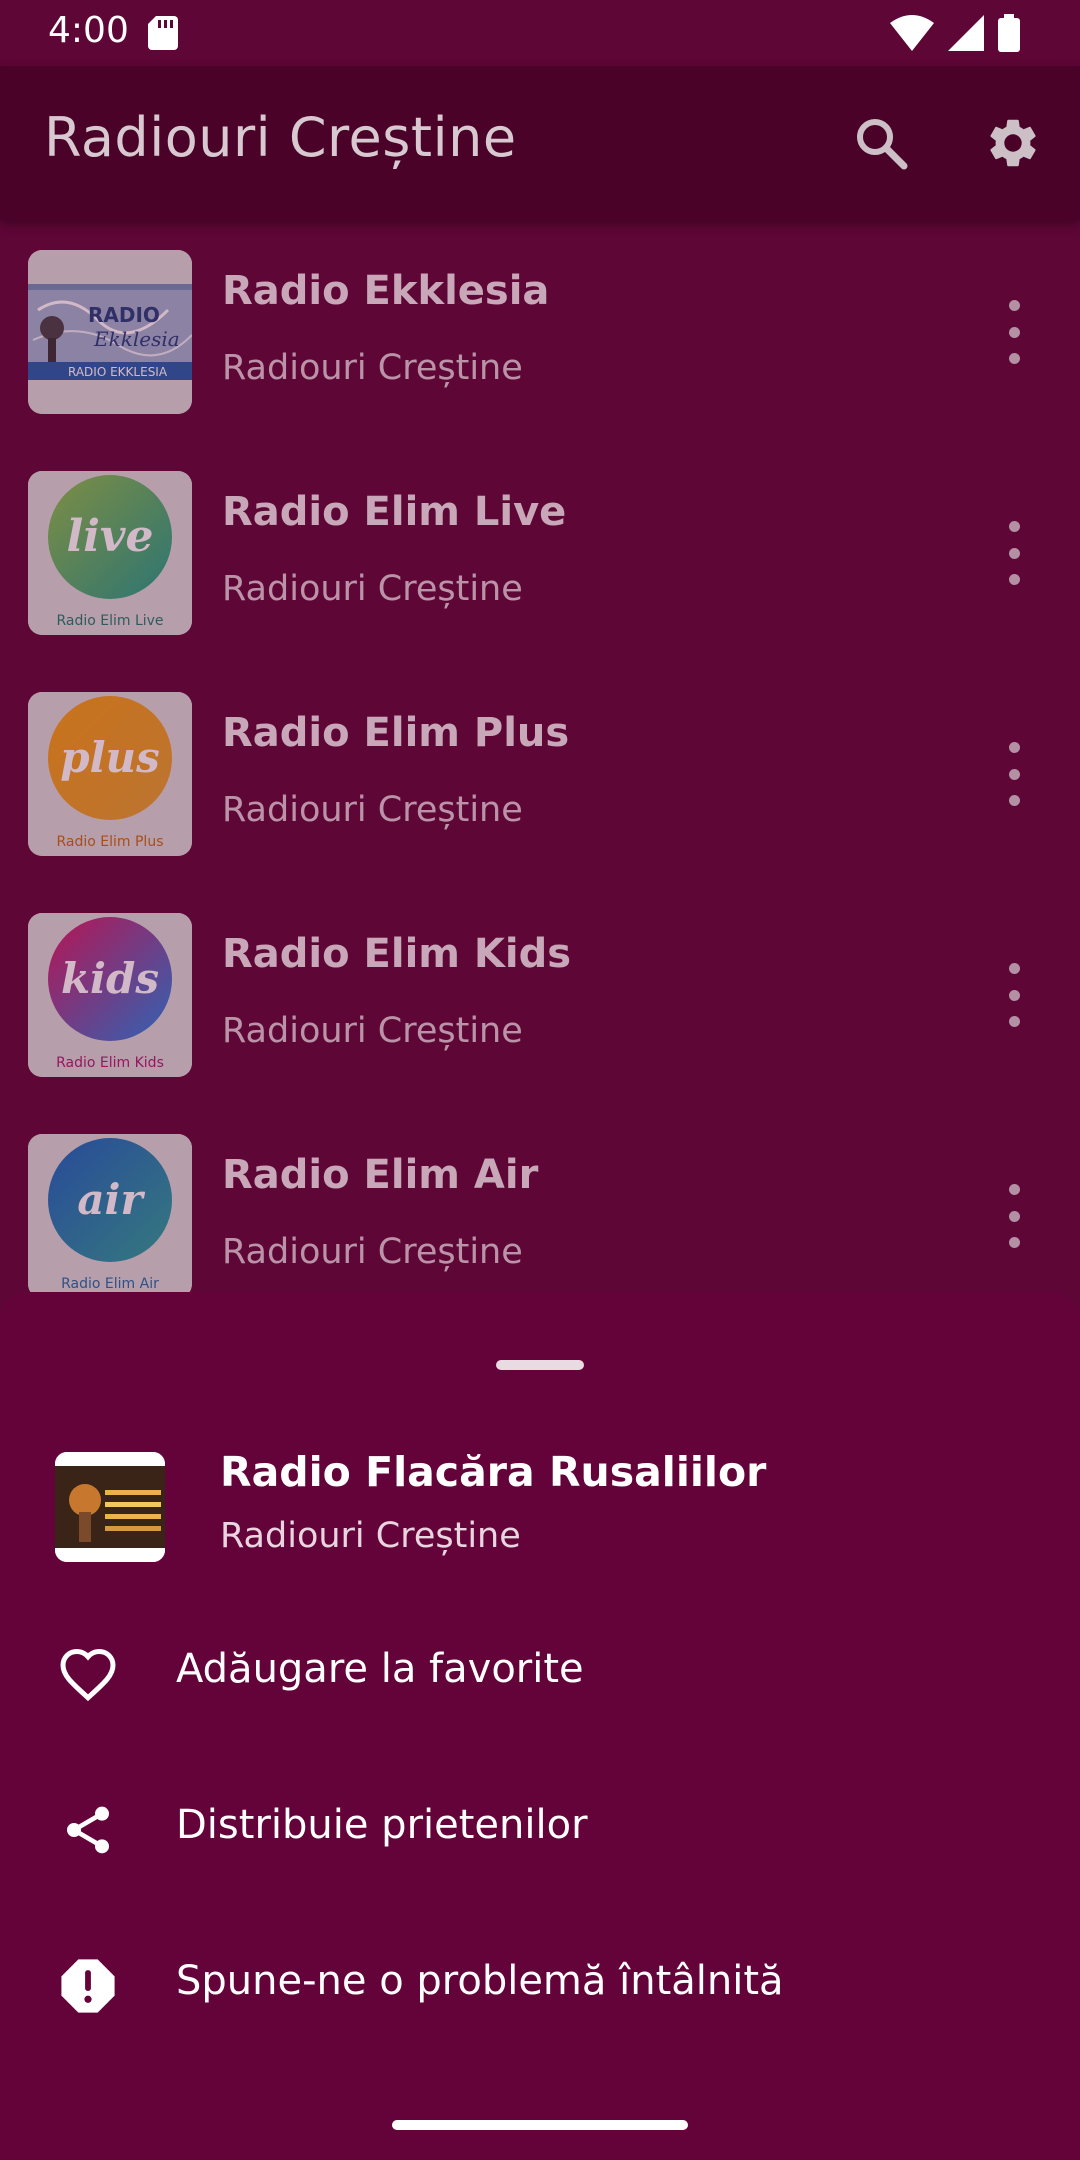 The image size is (1080, 2160). I want to click on search-button, so click(881, 143).